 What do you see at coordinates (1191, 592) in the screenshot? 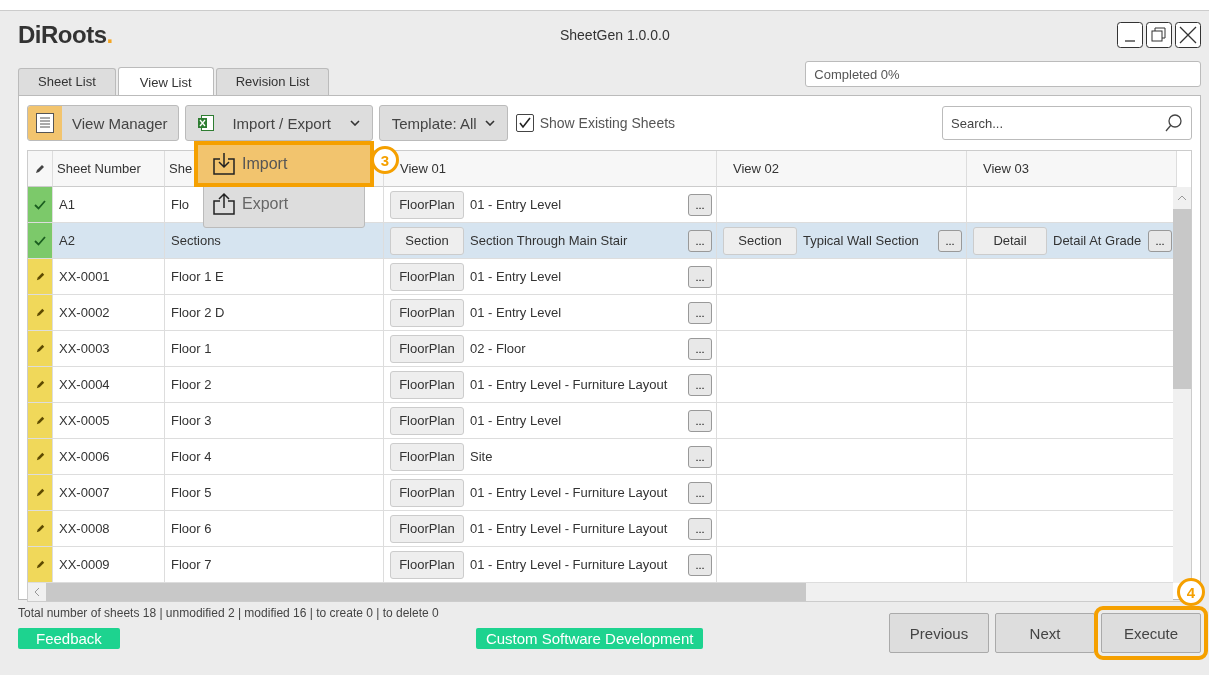
I see `step-callout: 4` at bounding box center [1191, 592].